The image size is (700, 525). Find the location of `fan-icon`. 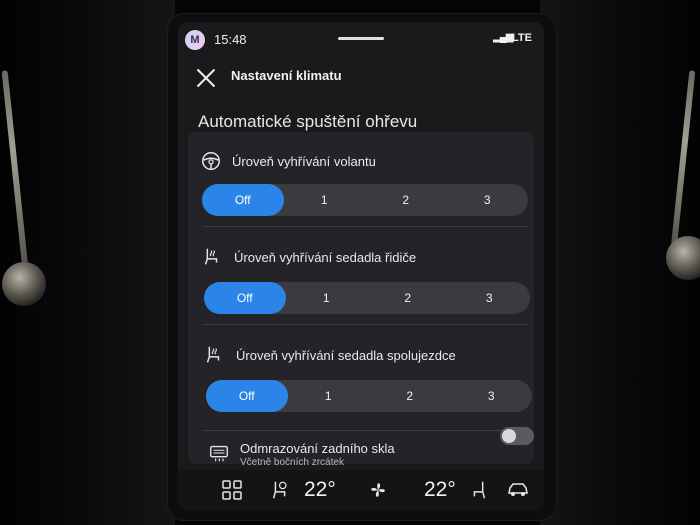

fan-icon is located at coordinates (378, 490).